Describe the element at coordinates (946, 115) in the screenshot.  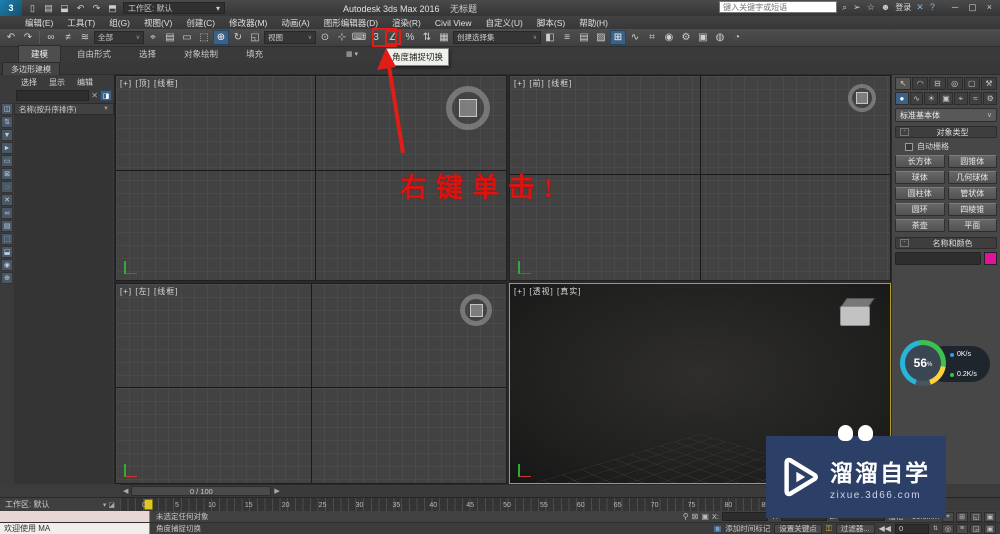
I see `primitive-type-dropdown: 标准基本体 ∨` at that location.